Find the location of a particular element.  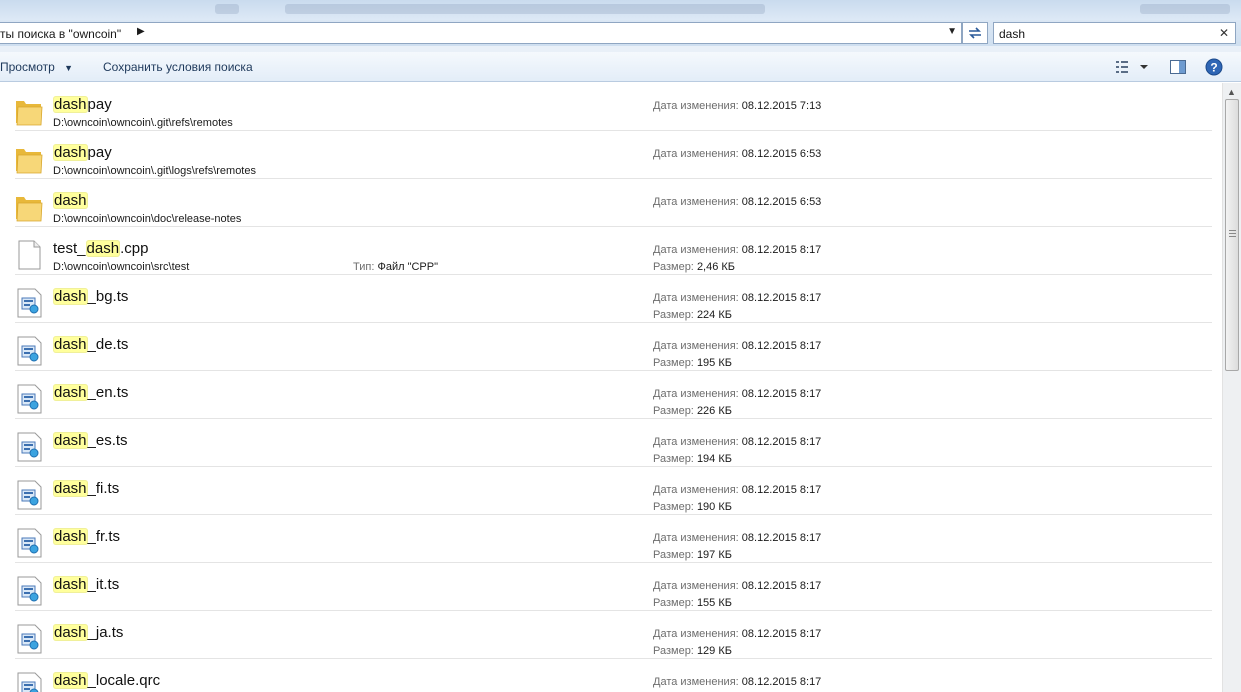

file-name: dash_en.ts is located at coordinates (90, 392).